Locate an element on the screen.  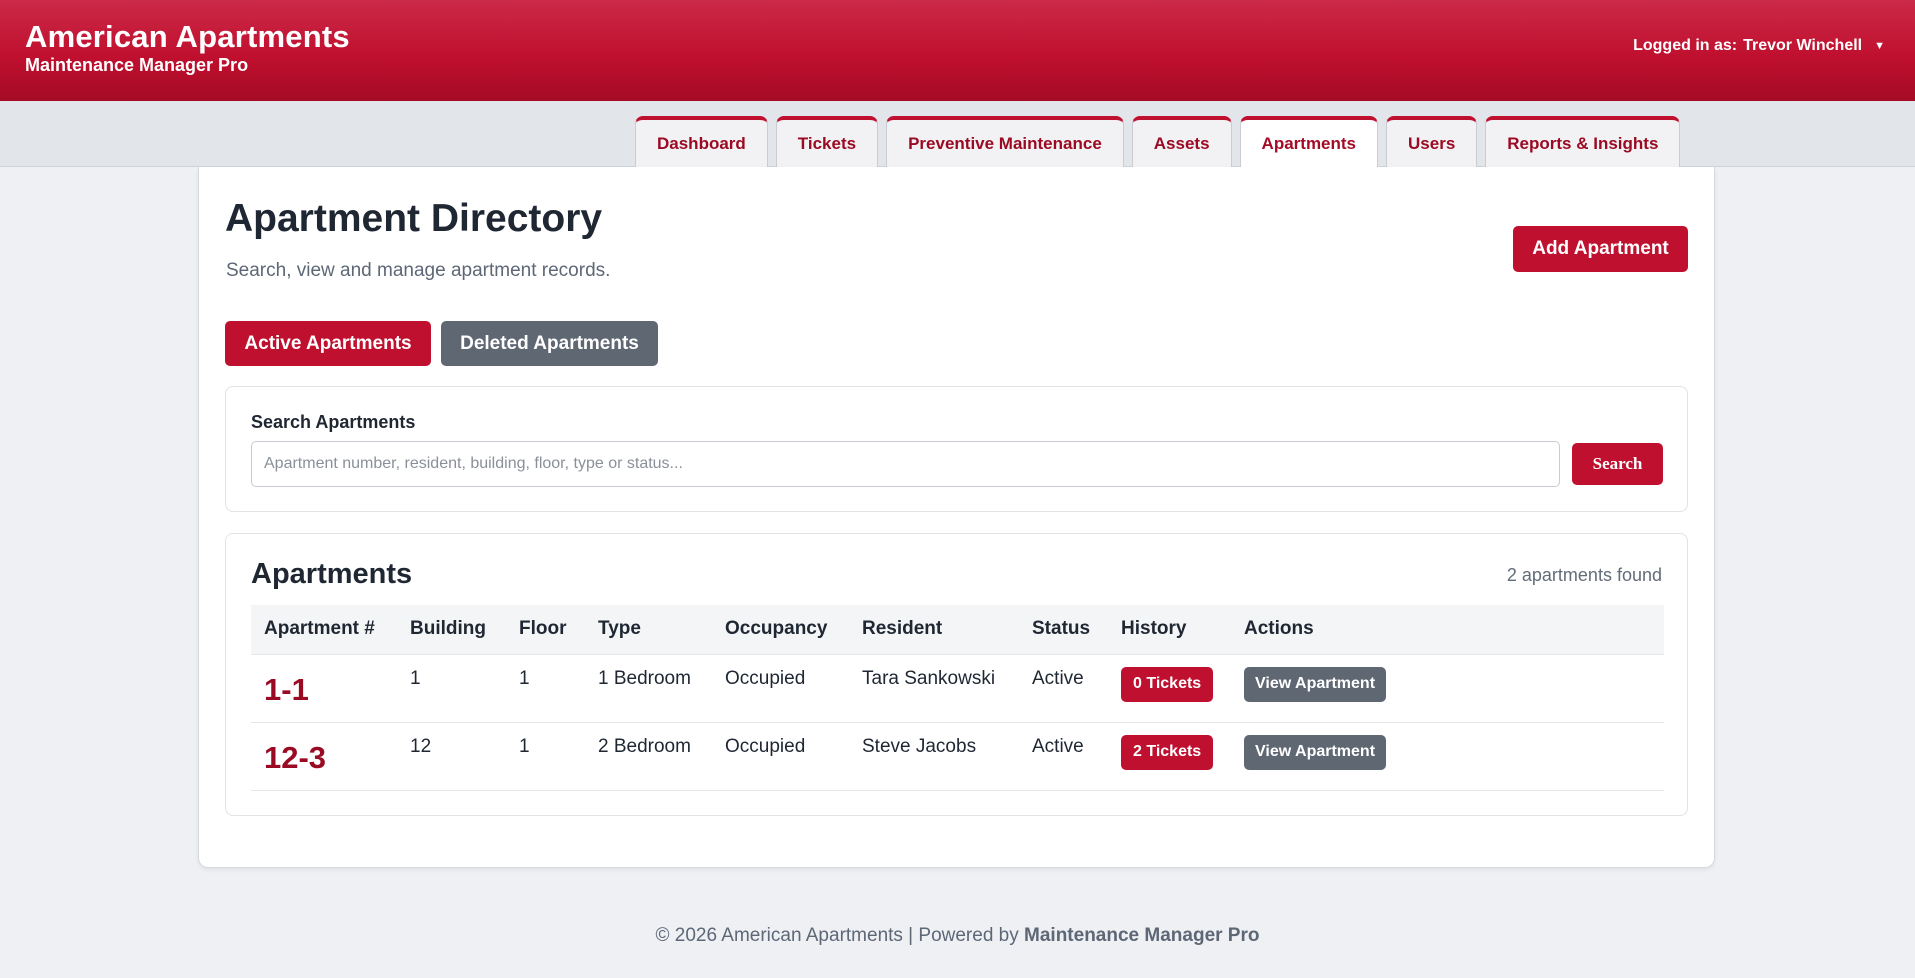
type-cell: 2 Bedroom is located at coordinates (644, 746).